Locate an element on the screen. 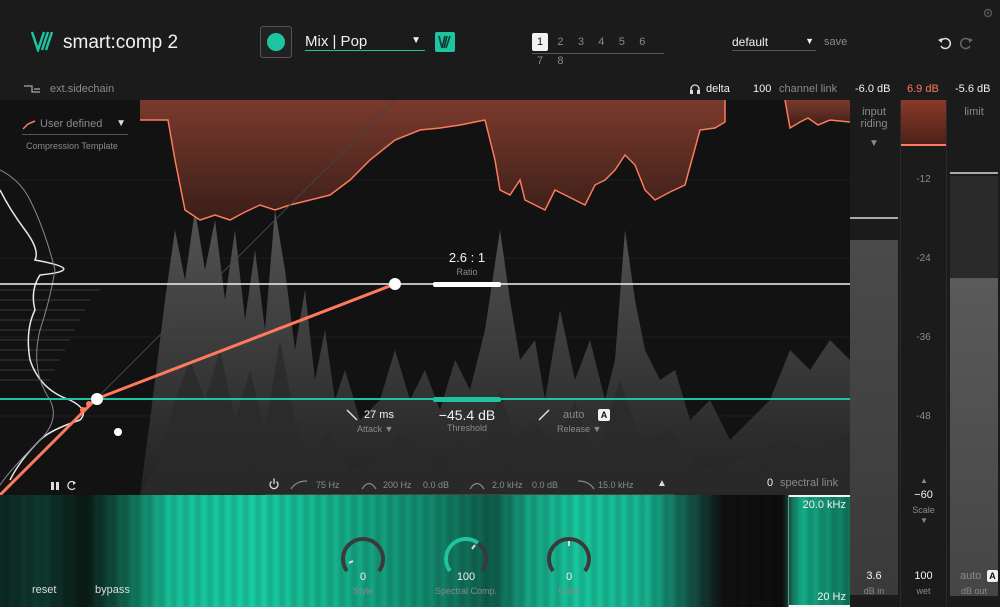 This screenshot has width=1000, height=607. wet-value: 100 is located at coordinates (923, 576).